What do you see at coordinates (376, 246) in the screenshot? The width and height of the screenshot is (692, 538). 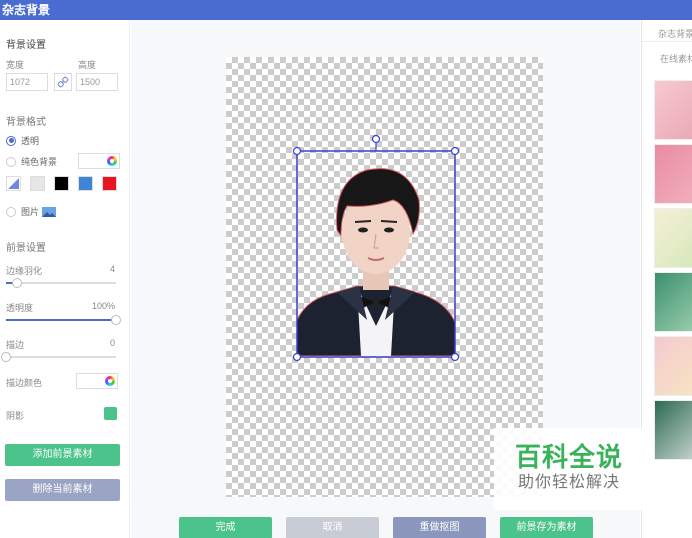 I see `selection-box` at bounding box center [376, 246].